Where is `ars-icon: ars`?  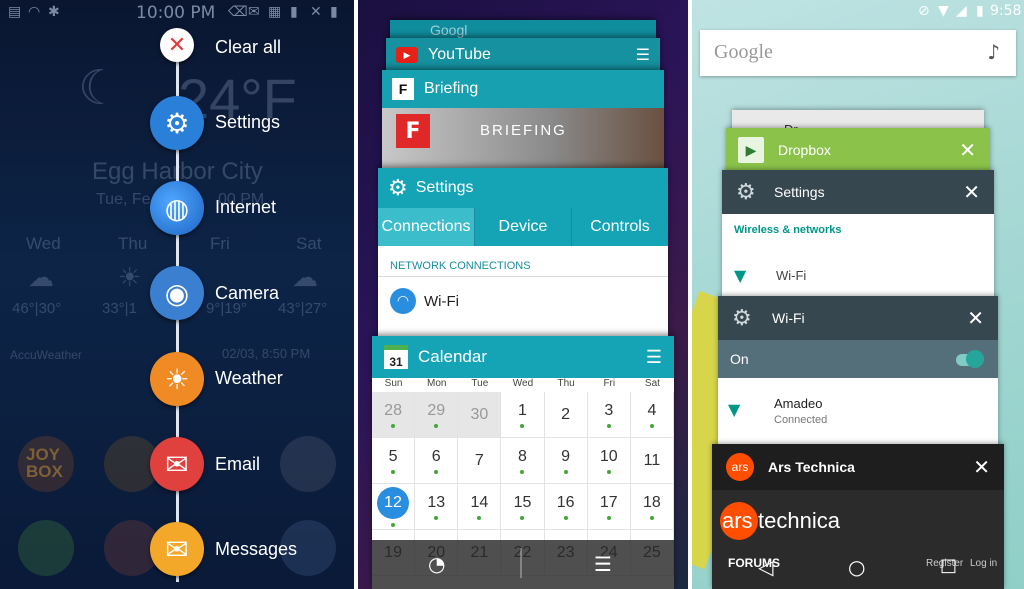 ars-icon: ars is located at coordinates (740, 467).